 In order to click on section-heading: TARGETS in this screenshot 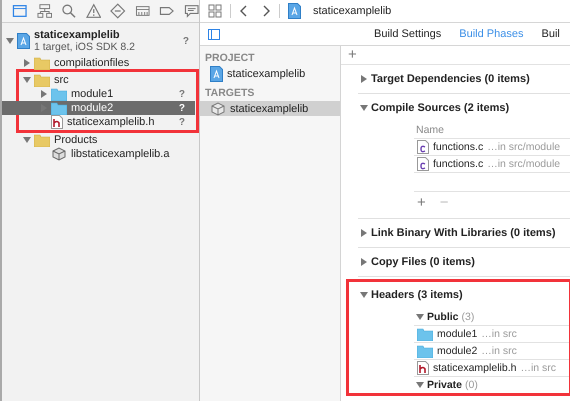, I will do `click(230, 93)`.